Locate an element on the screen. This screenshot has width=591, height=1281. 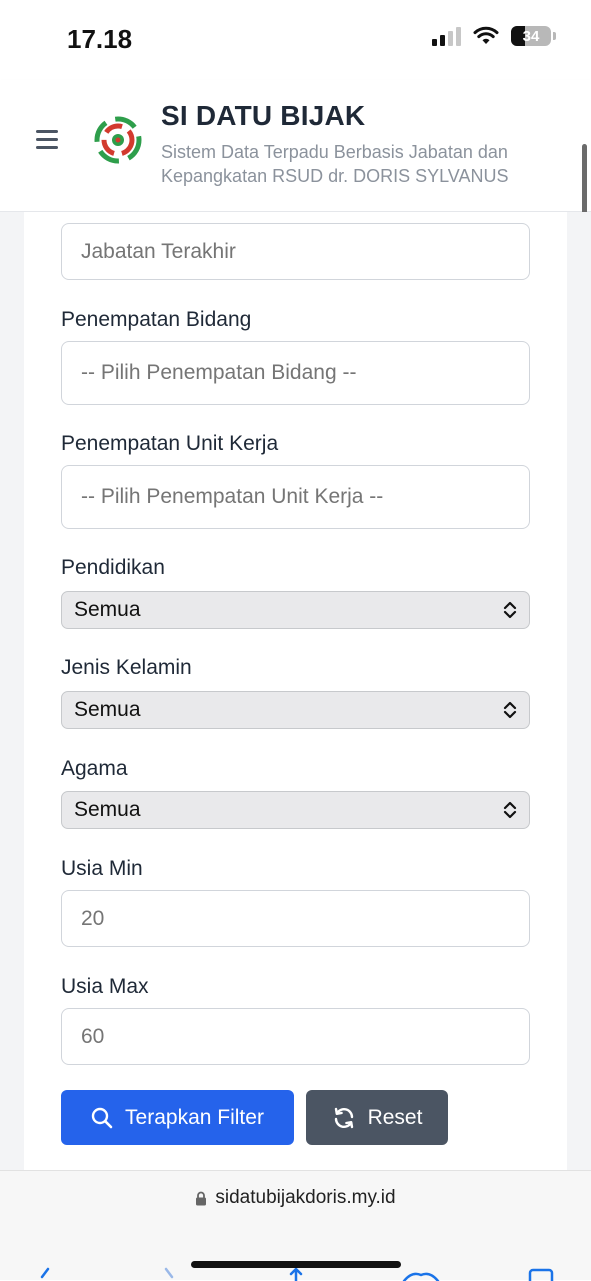
jenis-kelamin-value: Semua is located at coordinates (107, 709).